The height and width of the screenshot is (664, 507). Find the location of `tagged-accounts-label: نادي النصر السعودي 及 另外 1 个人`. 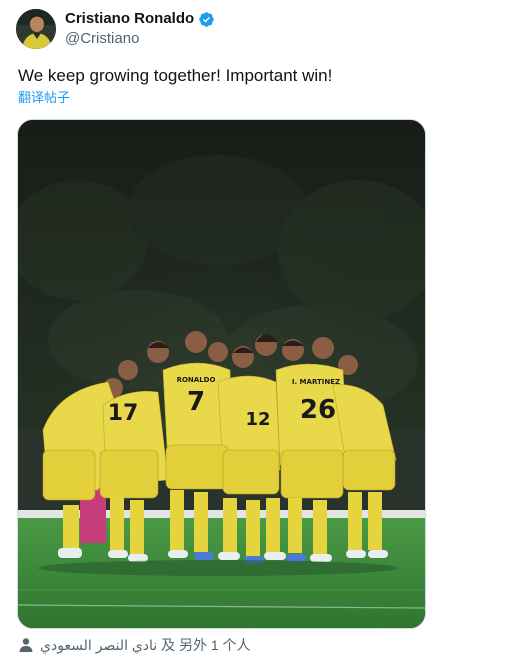

tagged-accounts-label: نادي النصر السعودي 及 另外 1 个人 is located at coordinates (145, 645).